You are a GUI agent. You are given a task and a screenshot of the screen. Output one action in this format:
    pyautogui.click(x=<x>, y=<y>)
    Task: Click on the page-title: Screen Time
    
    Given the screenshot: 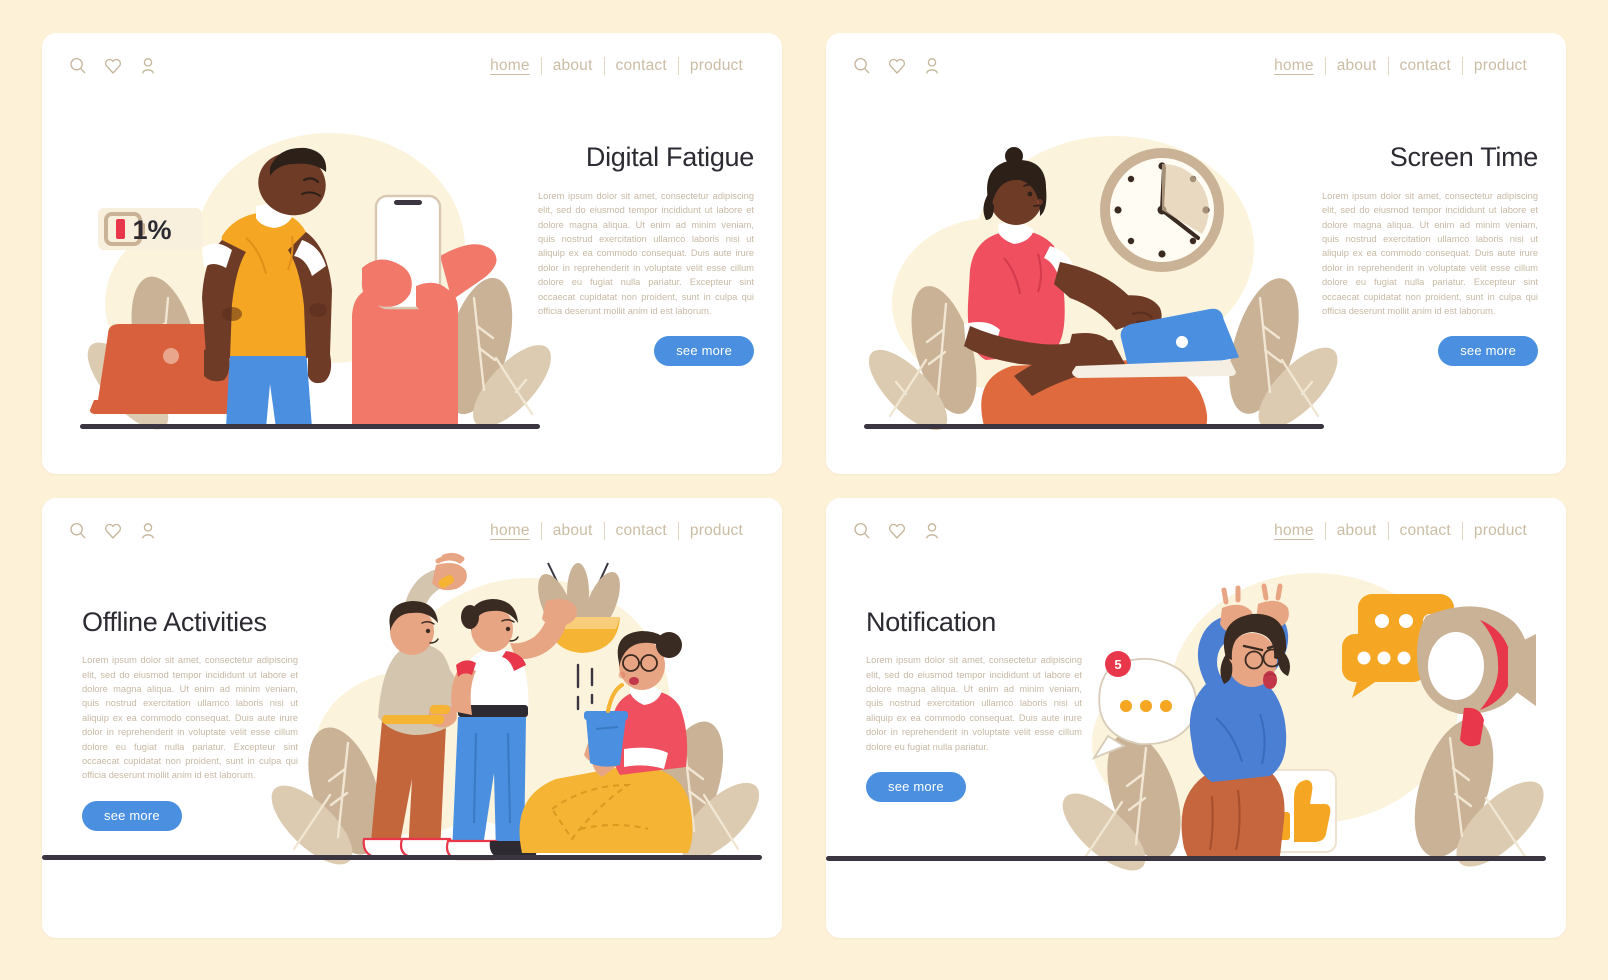 What is the action you would take?
    pyautogui.click(x=1464, y=157)
    